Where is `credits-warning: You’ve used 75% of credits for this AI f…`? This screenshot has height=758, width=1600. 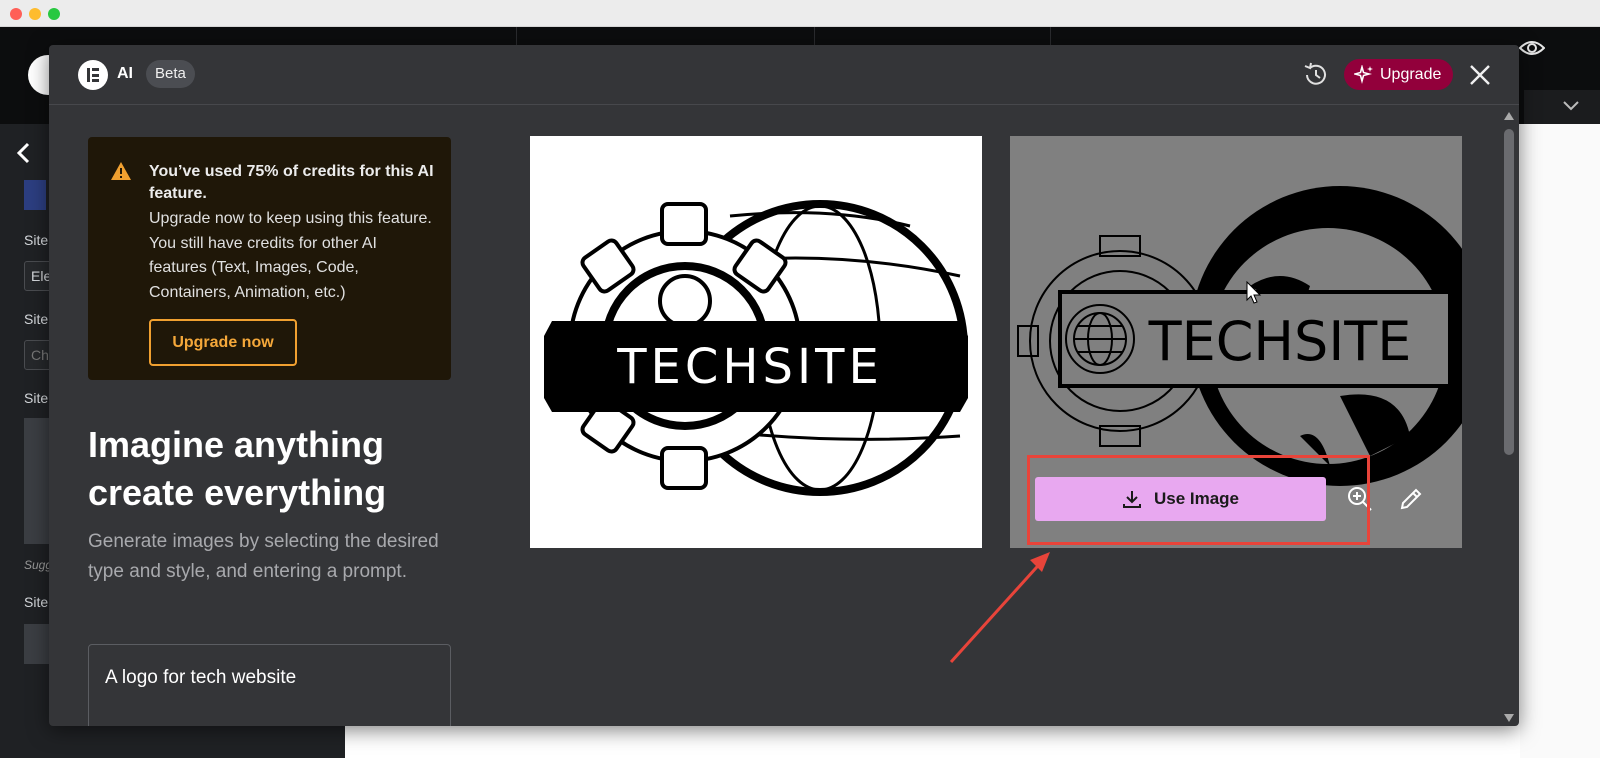
credits-warning: You’ve used 75% of credits for this AI f… is located at coordinates (269, 258).